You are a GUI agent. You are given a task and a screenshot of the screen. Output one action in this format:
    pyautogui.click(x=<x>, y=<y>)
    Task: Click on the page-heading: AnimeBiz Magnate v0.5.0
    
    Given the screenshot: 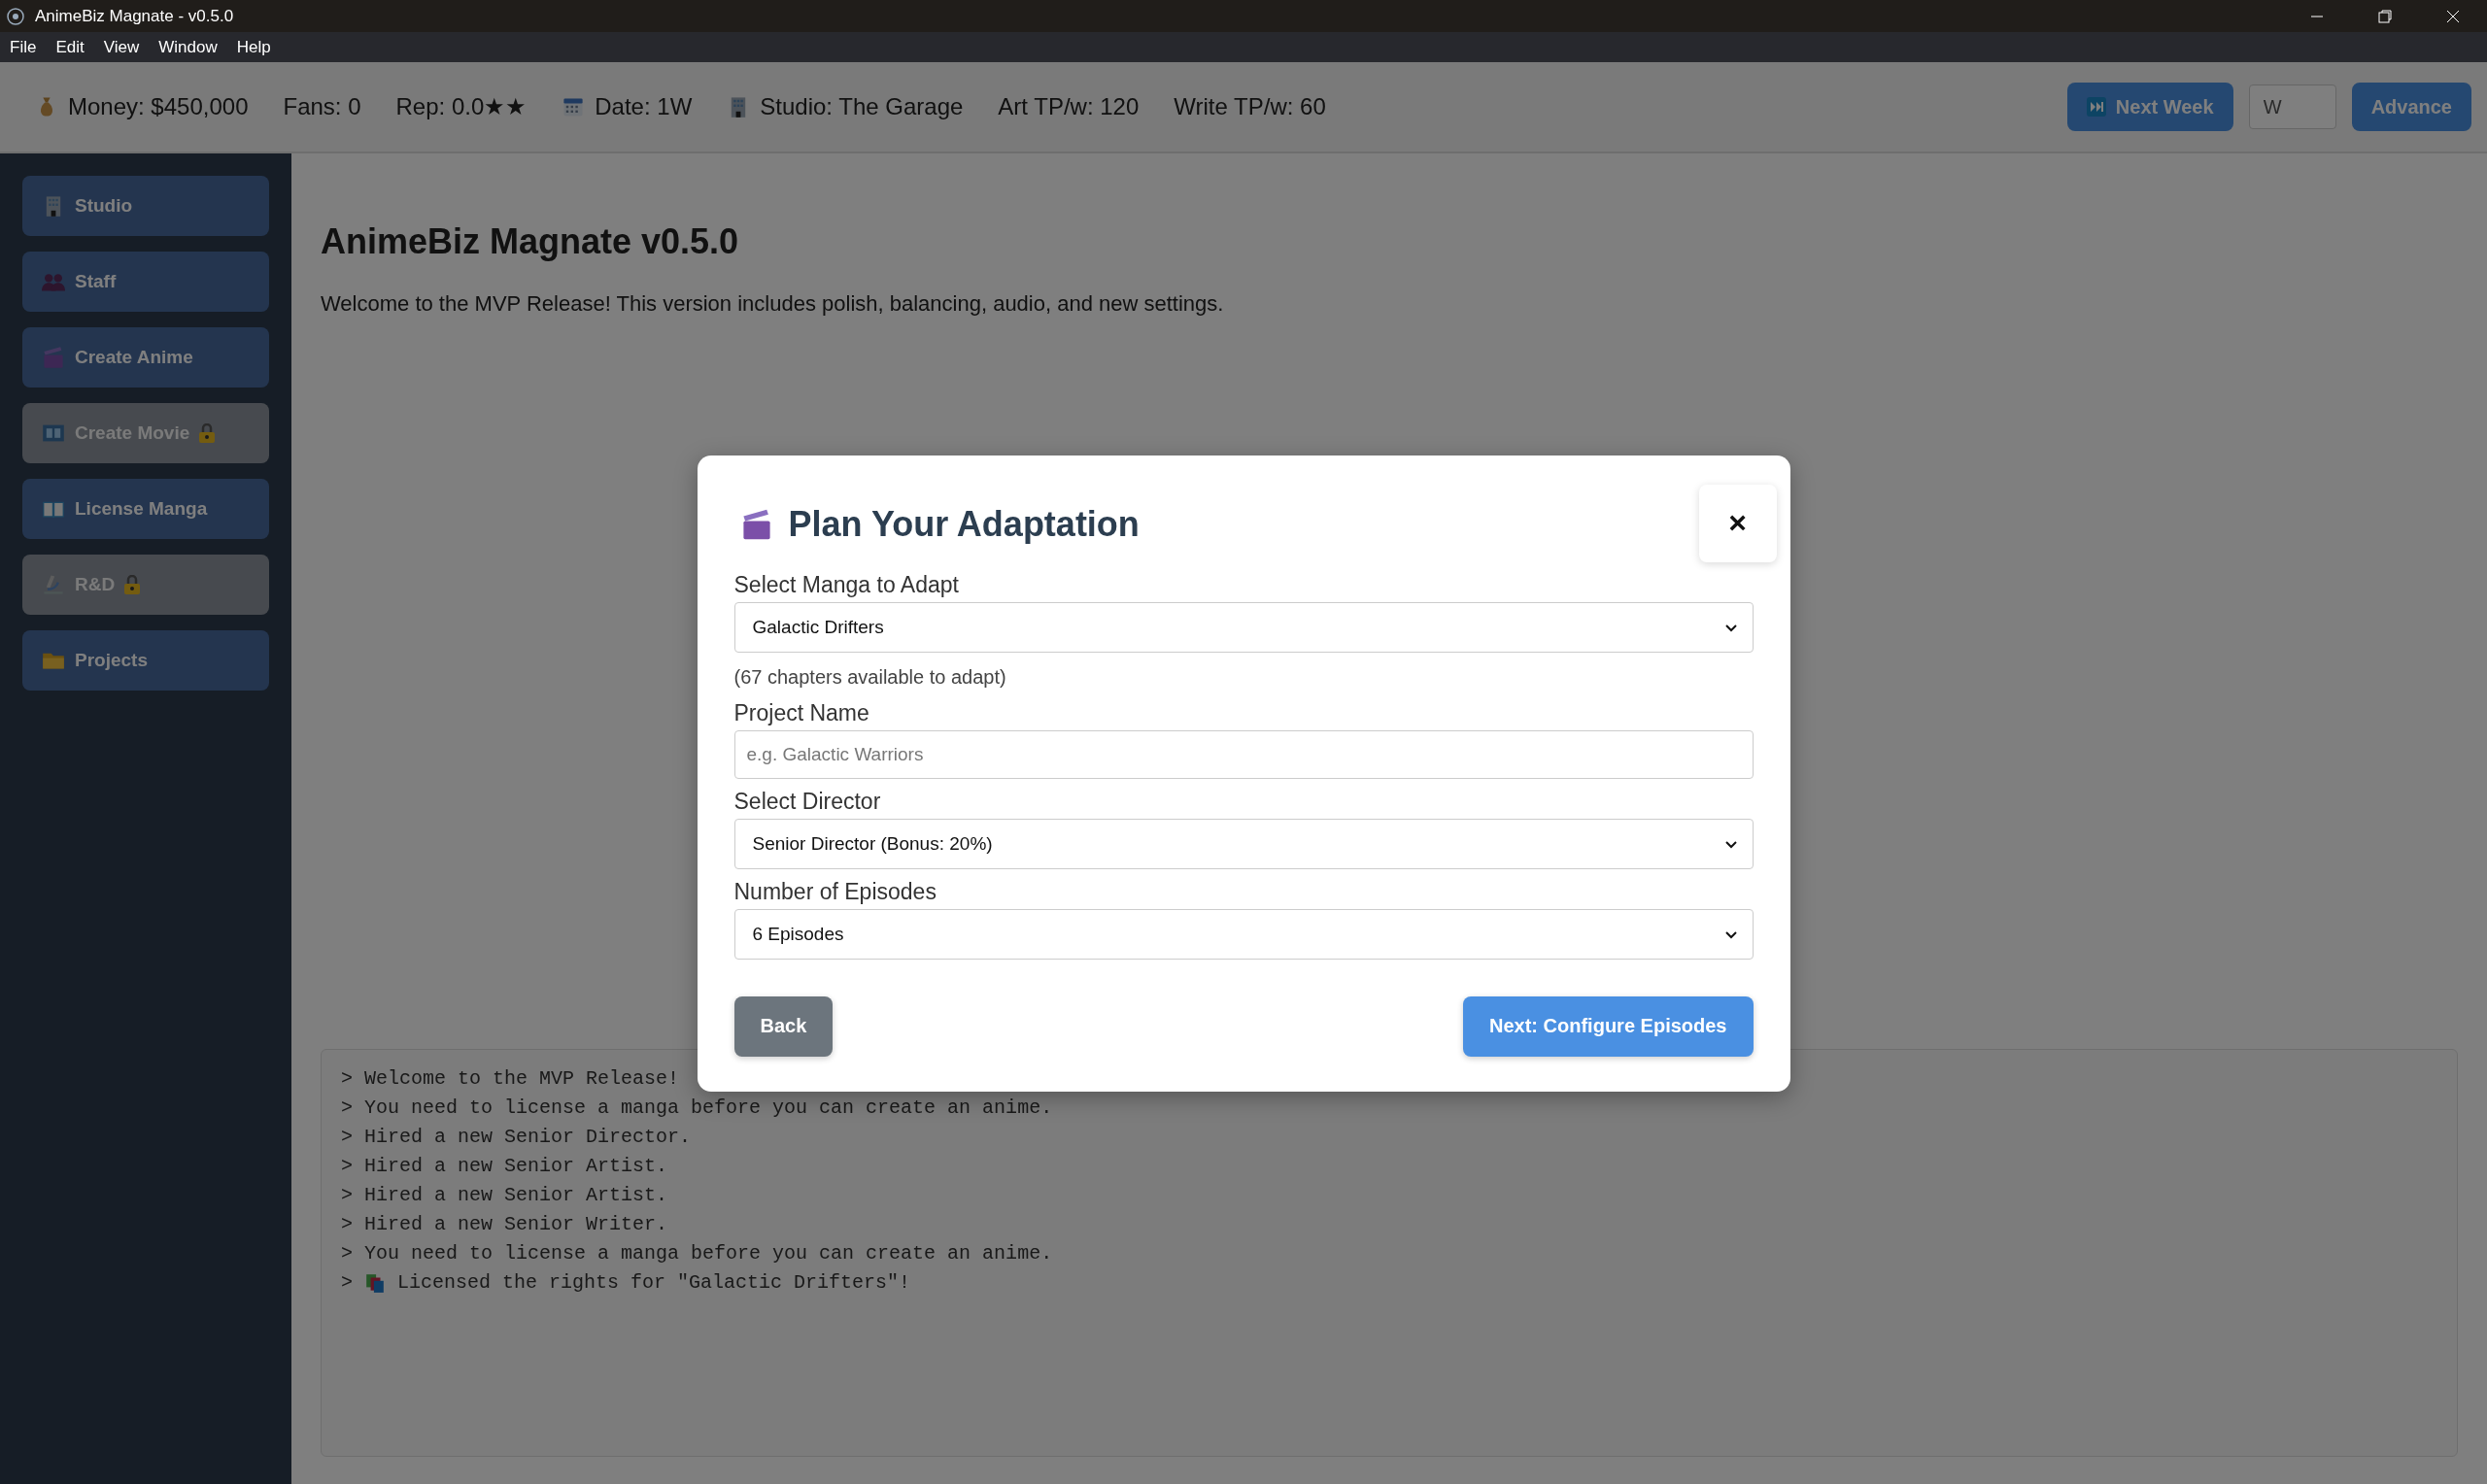 What is the action you would take?
    pyautogui.click(x=530, y=241)
    